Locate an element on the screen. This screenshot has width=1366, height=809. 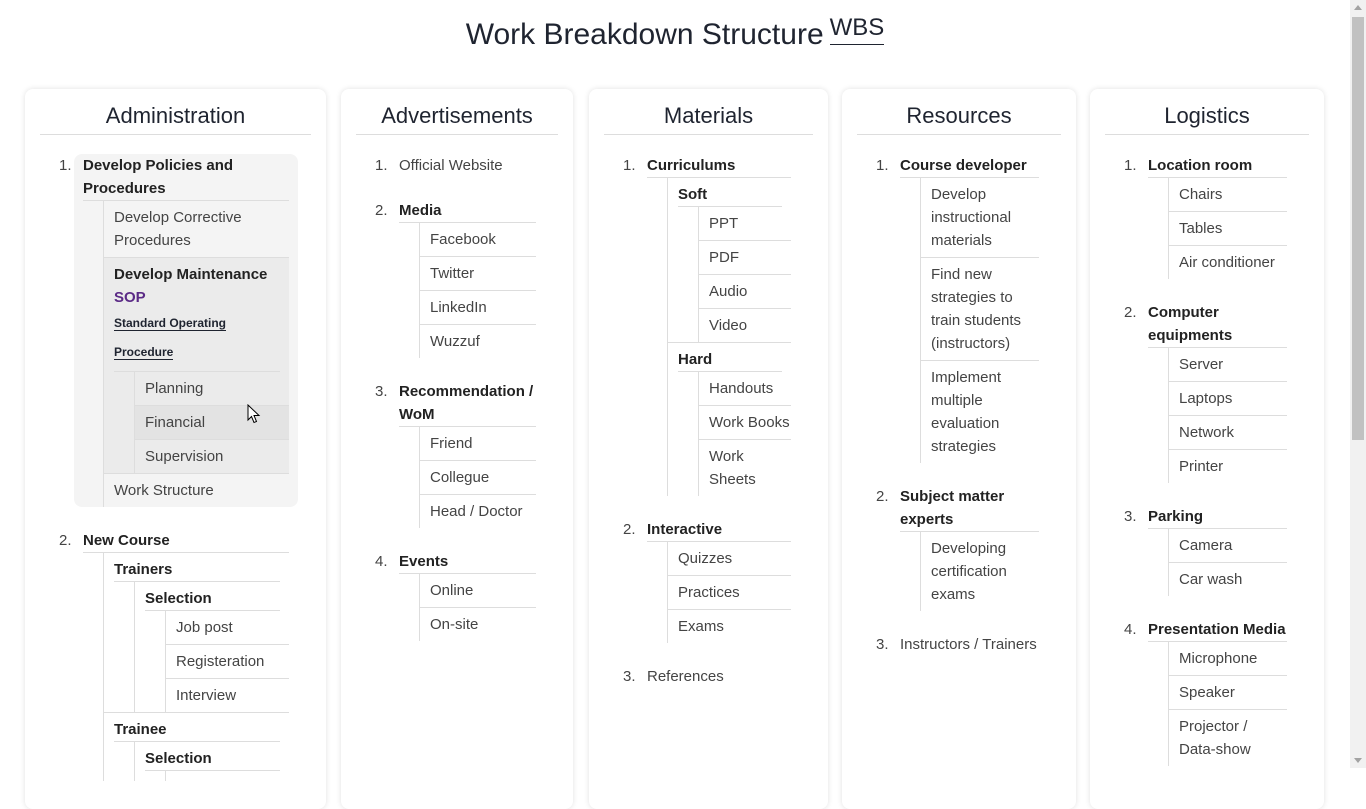
wbs-subitem: Projector / Data-show is located at coordinates (1228, 738).